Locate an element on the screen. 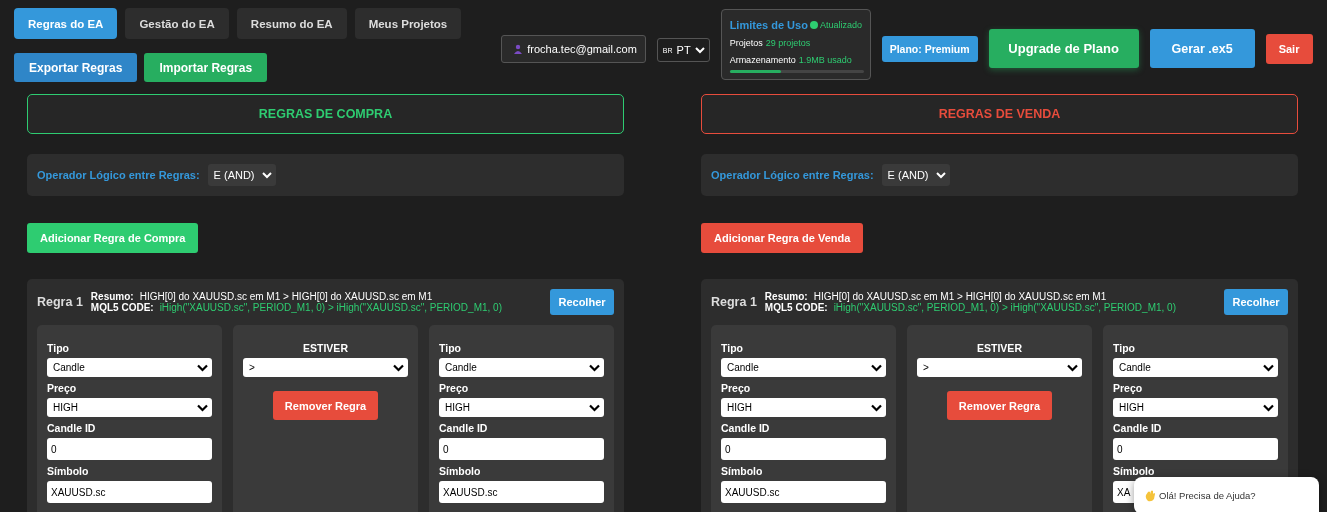  usage-value: 1.9MB usado is located at coordinates (825, 60).